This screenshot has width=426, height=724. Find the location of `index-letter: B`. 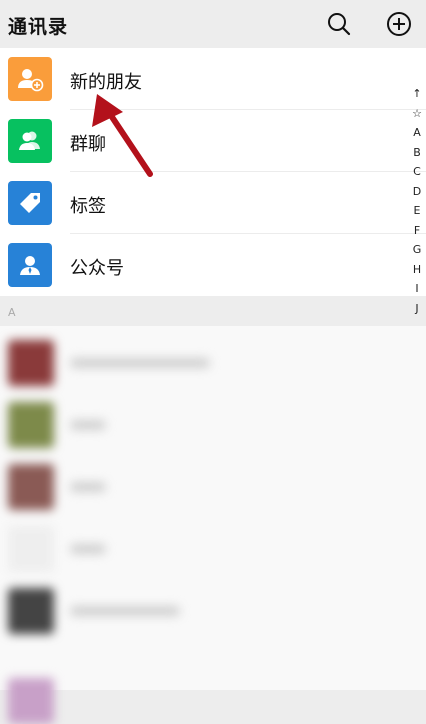

index-letter: B is located at coordinates (417, 153).